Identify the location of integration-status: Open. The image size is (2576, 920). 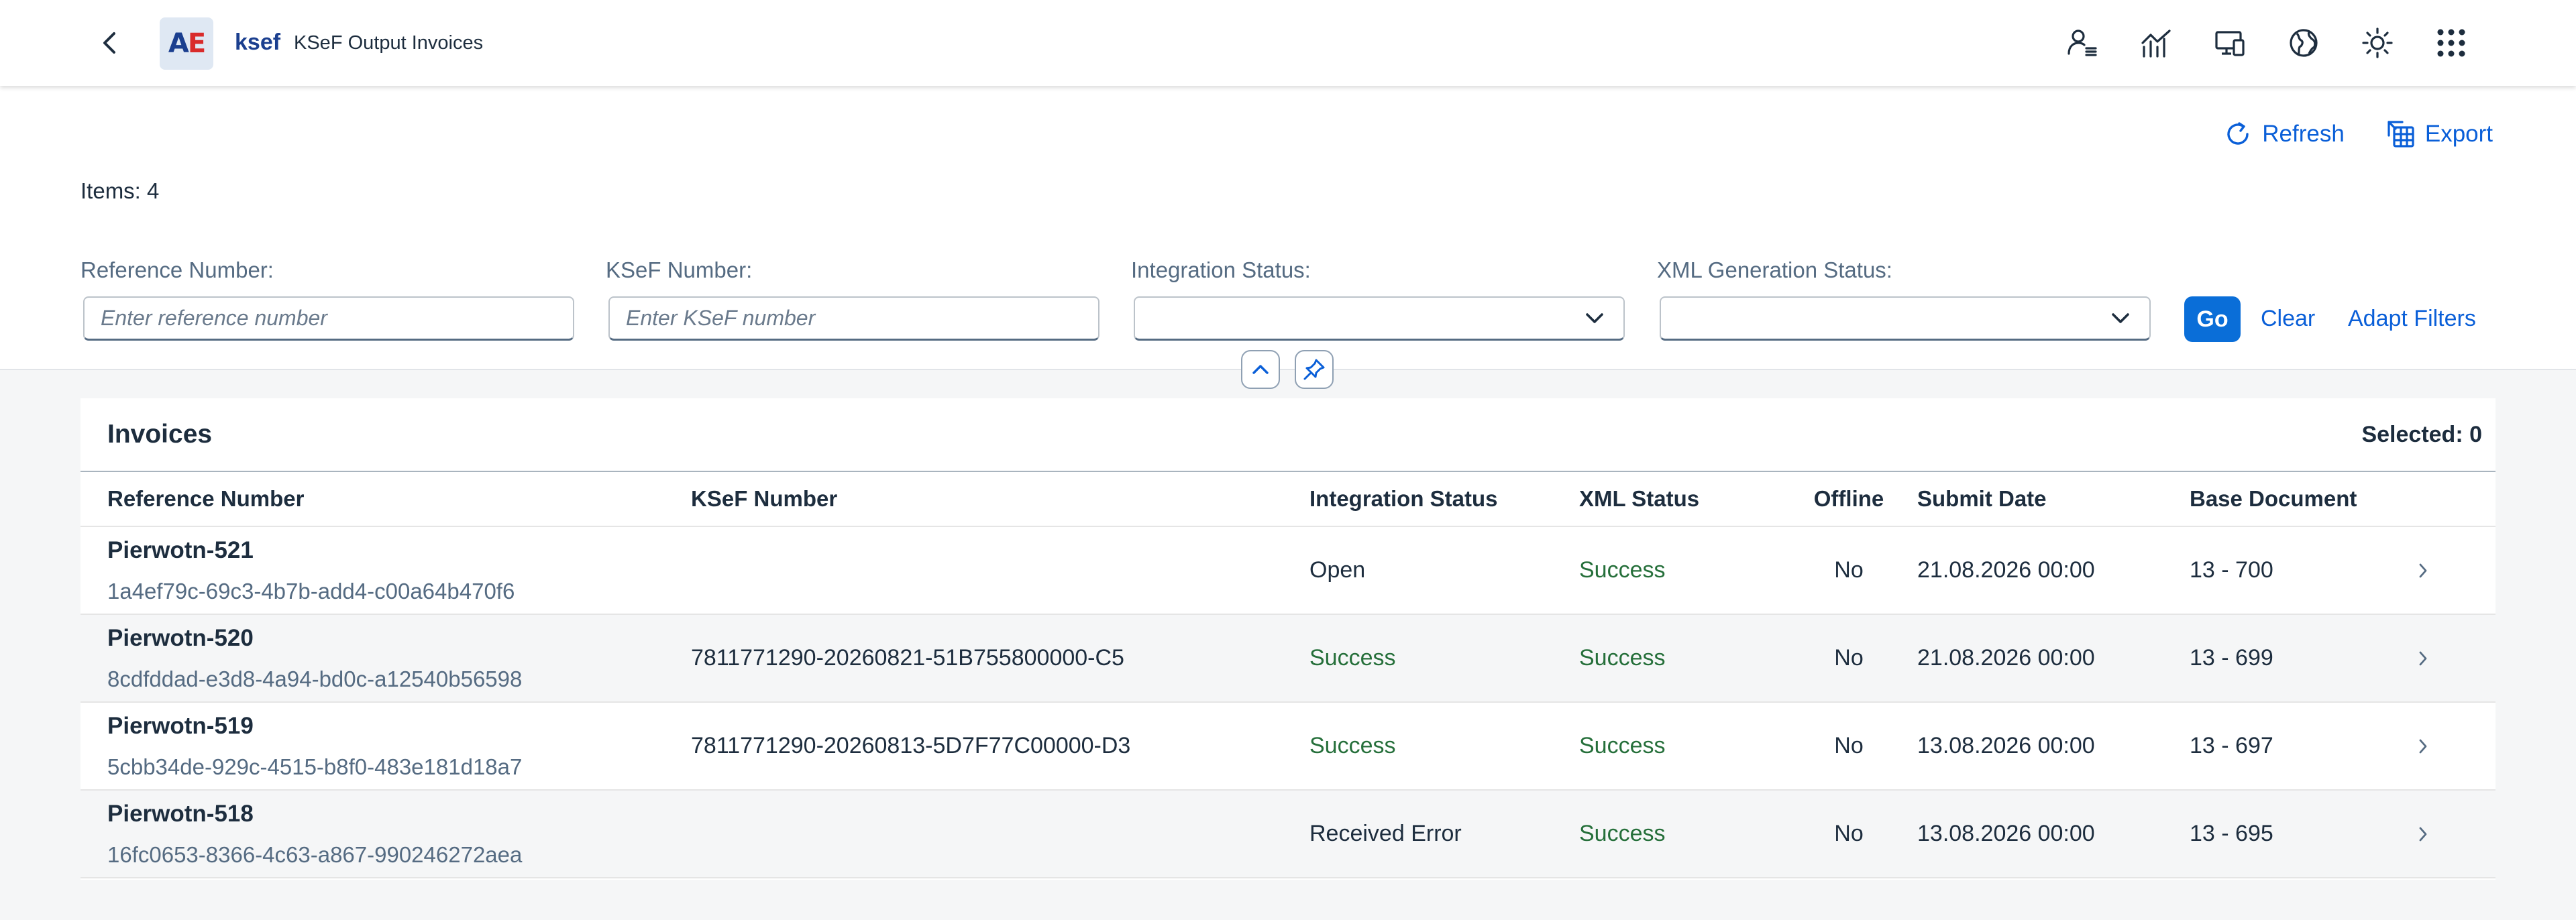
(1337, 570).